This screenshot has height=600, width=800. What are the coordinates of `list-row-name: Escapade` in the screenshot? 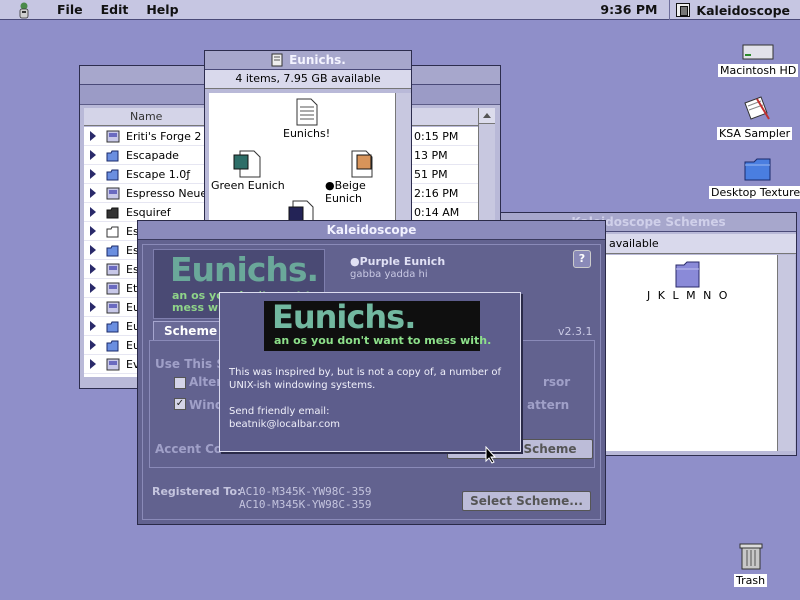 It's located at (152, 155).